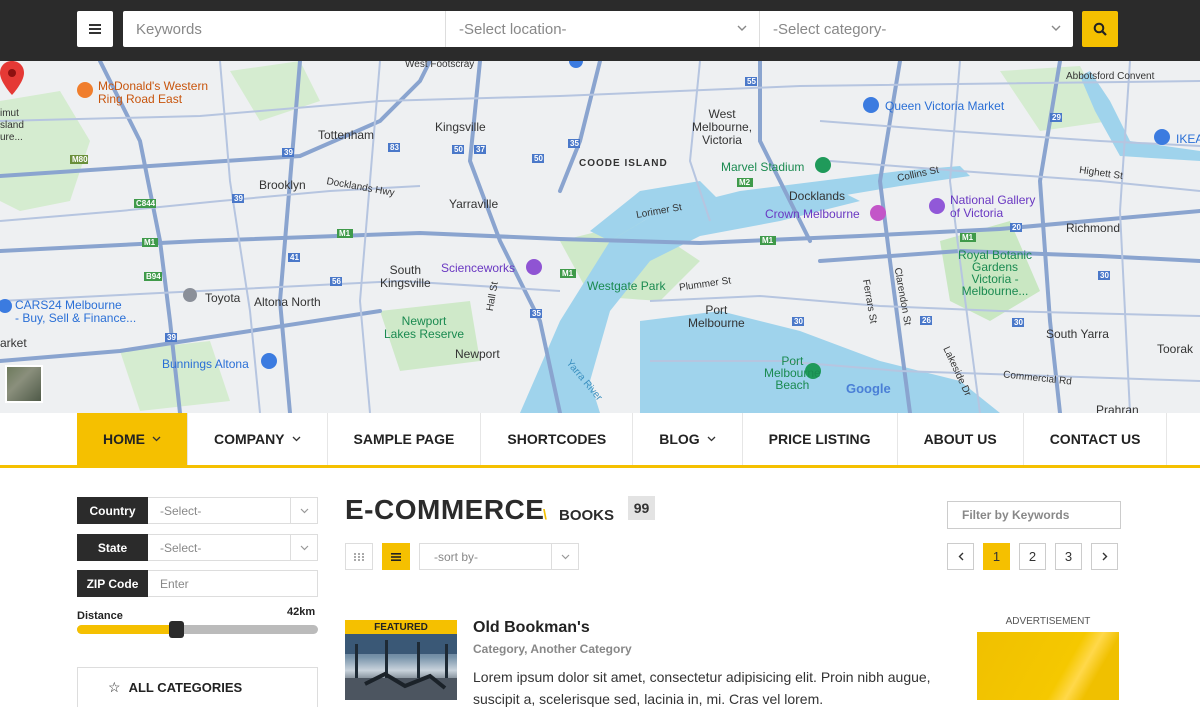 The image size is (1200, 710). I want to click on prev-page-button, so click(960, 556).